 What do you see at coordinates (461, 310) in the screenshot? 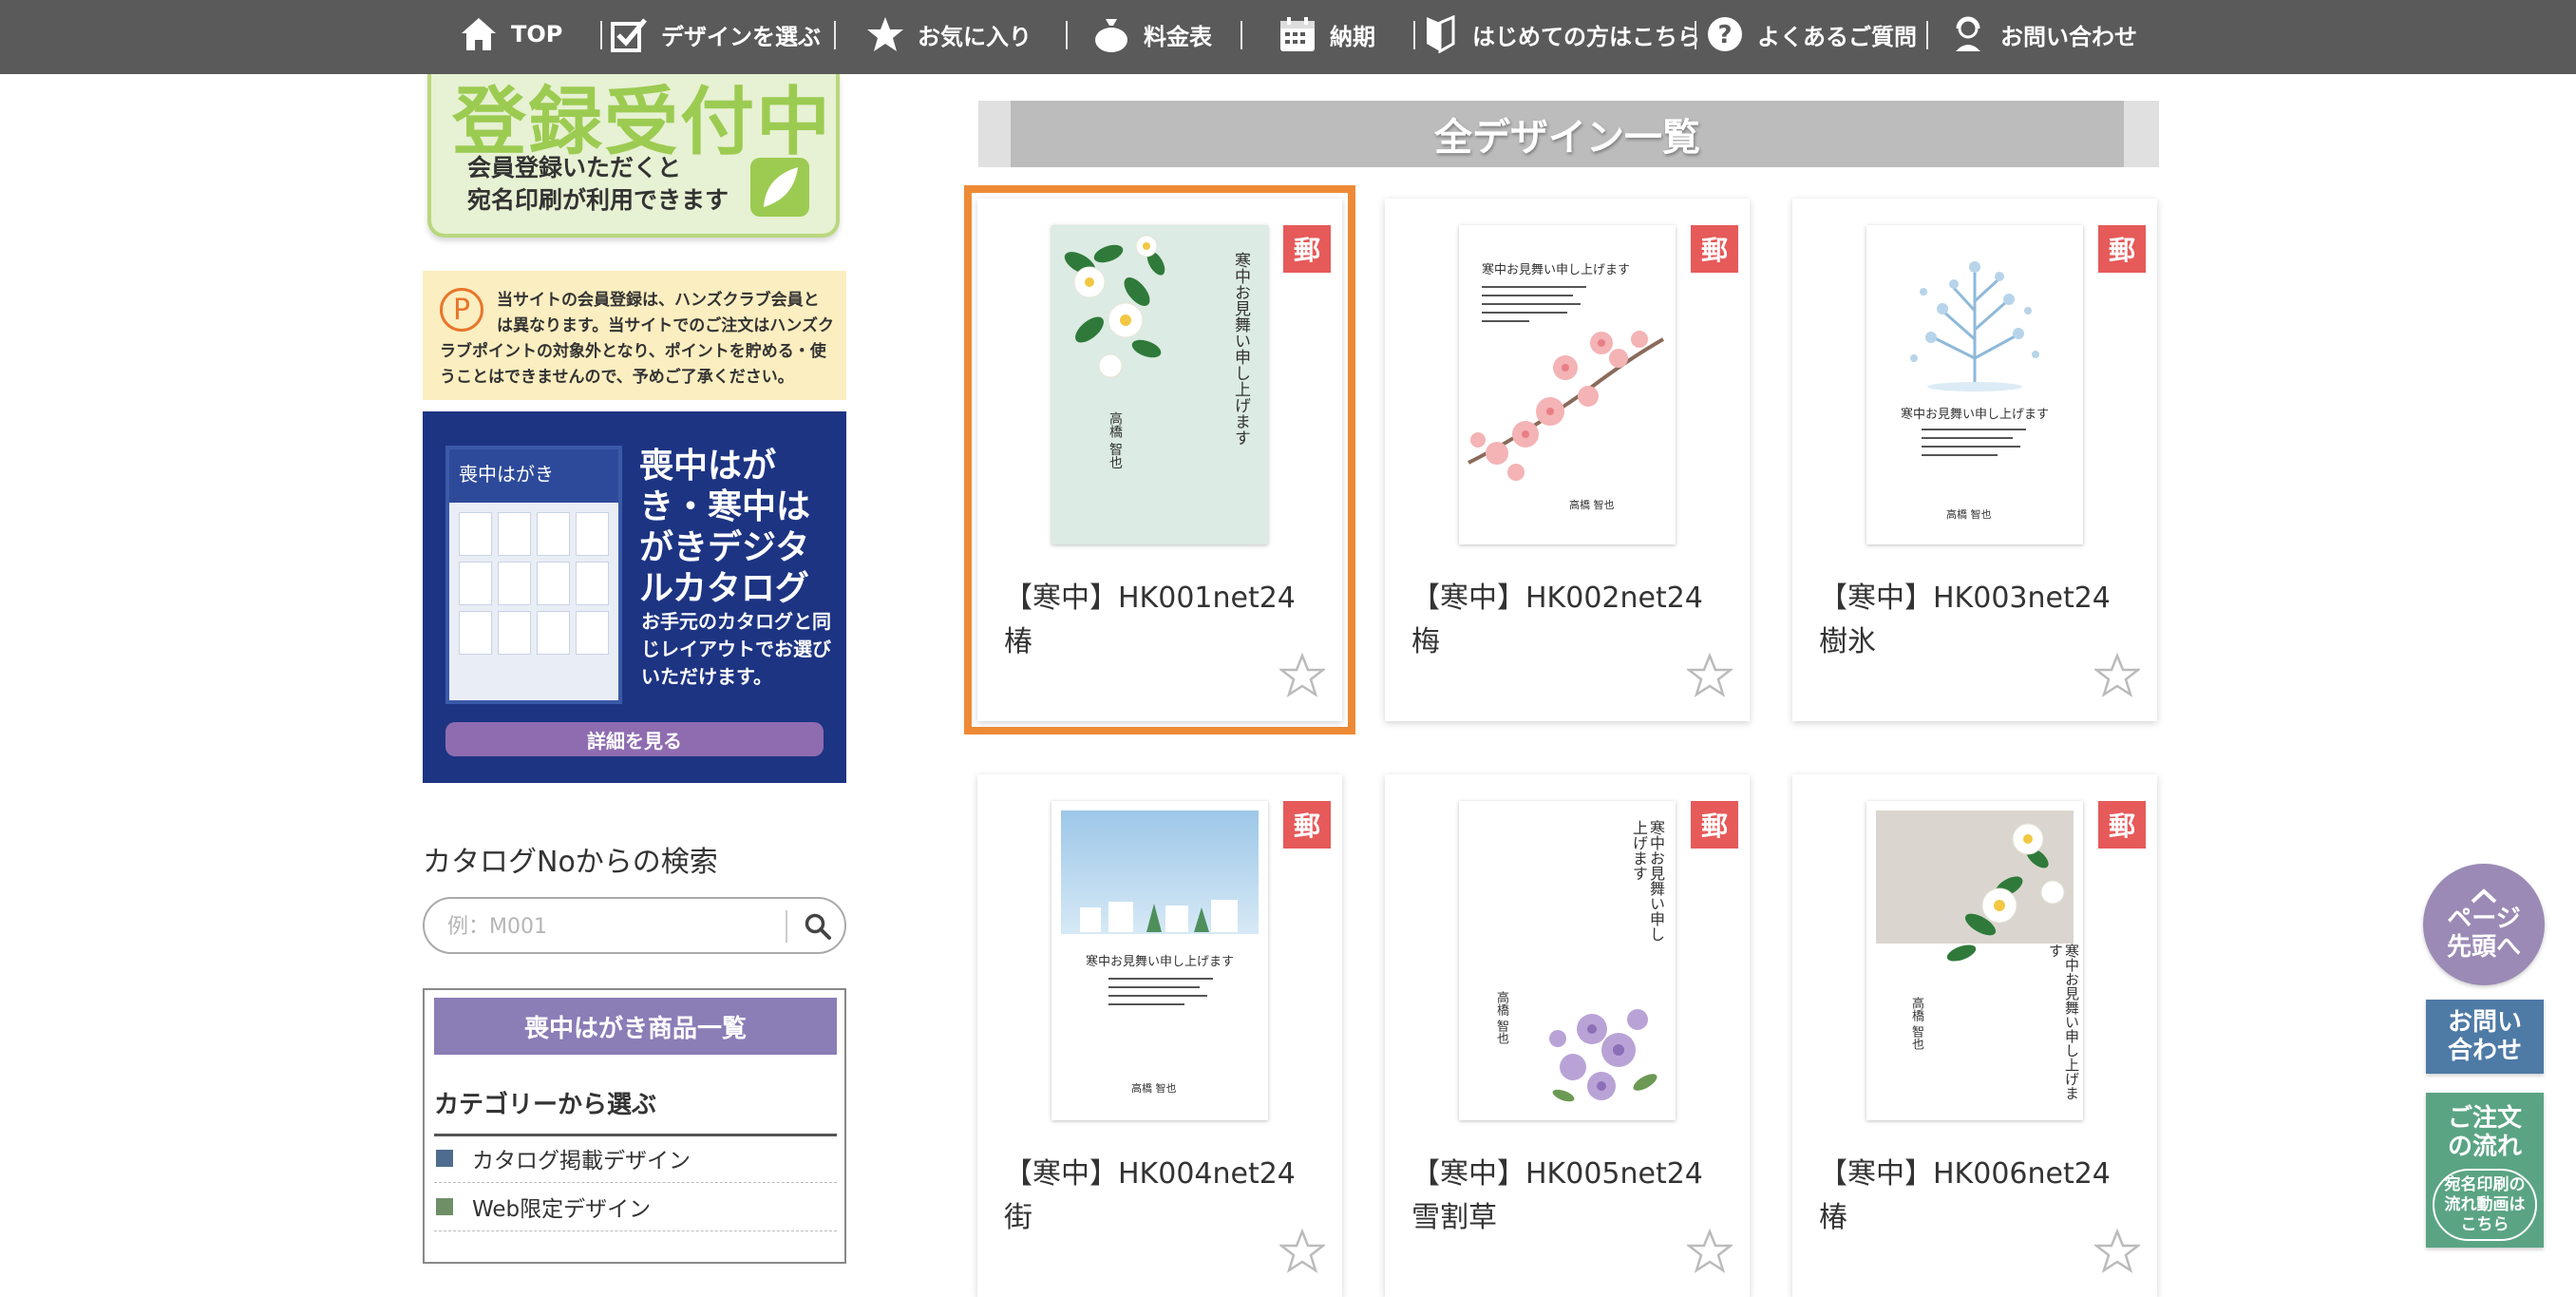
I see `point-icon: P` at bounding box center [461, 310].